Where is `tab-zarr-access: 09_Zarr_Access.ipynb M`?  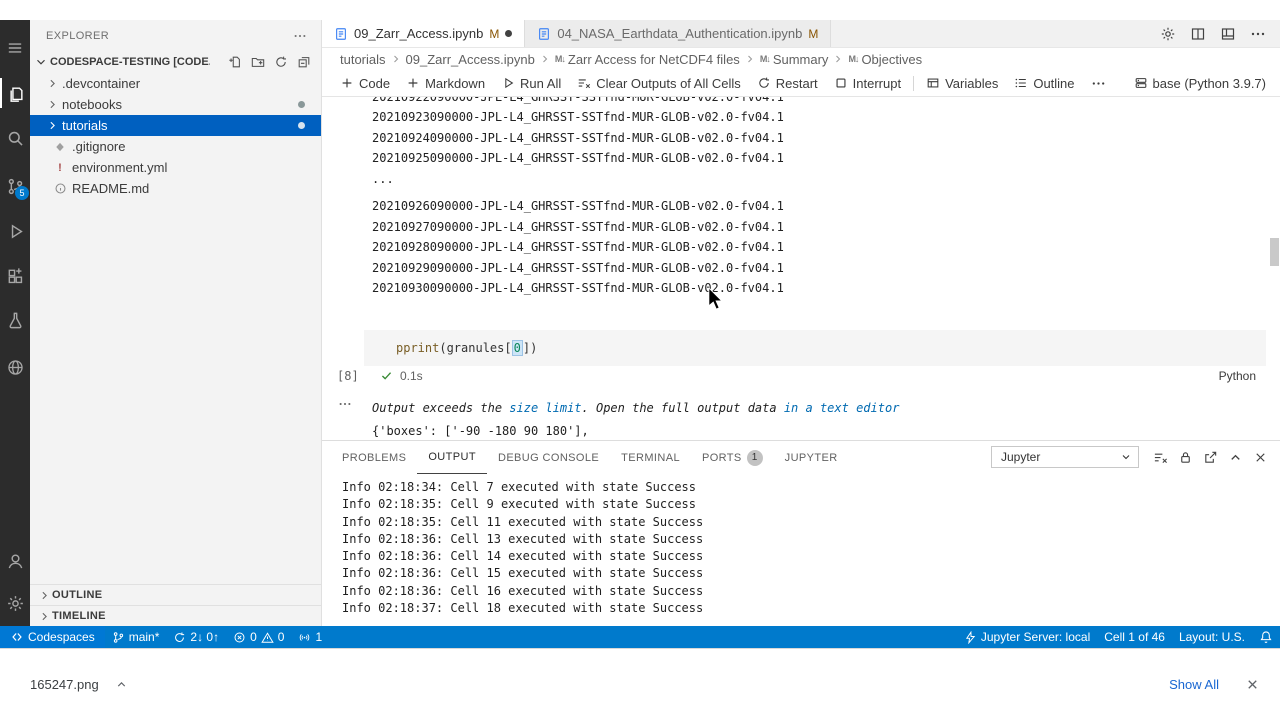
tab-zarr-access: 09_Zarr_Access.ipynb M is located at coordinates (424, 33).